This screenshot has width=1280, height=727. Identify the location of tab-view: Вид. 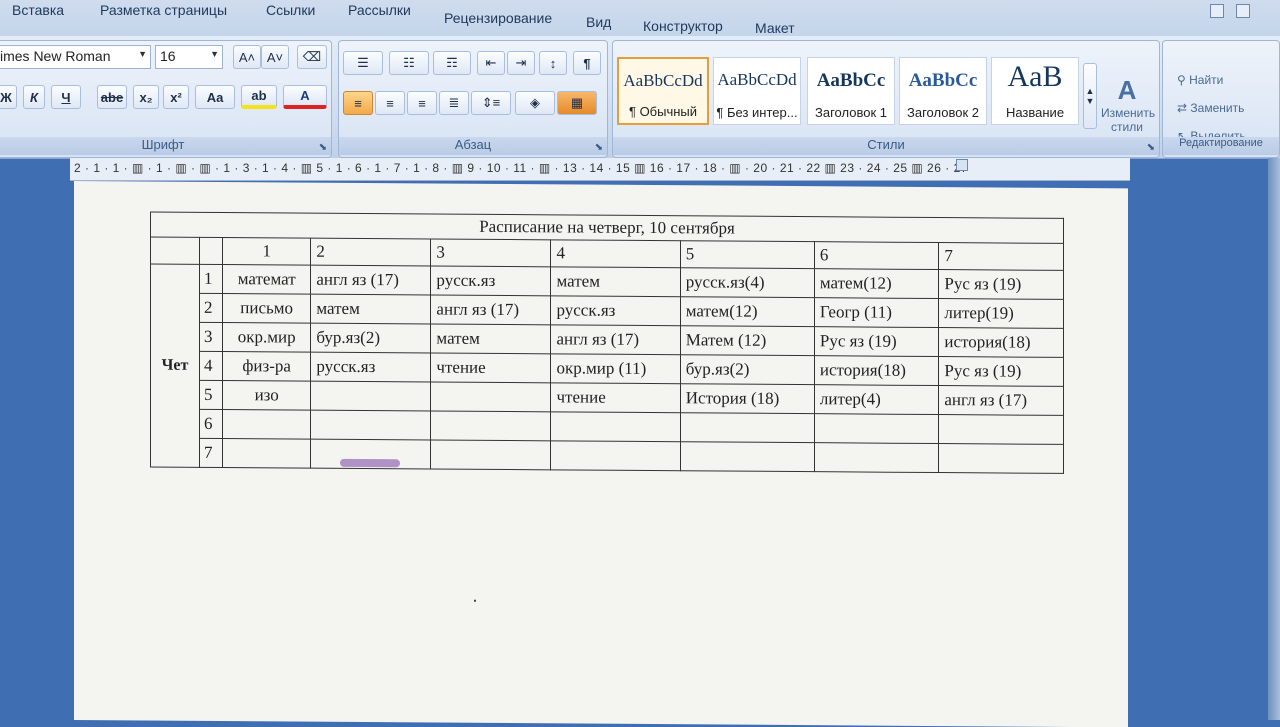
(598, 22).